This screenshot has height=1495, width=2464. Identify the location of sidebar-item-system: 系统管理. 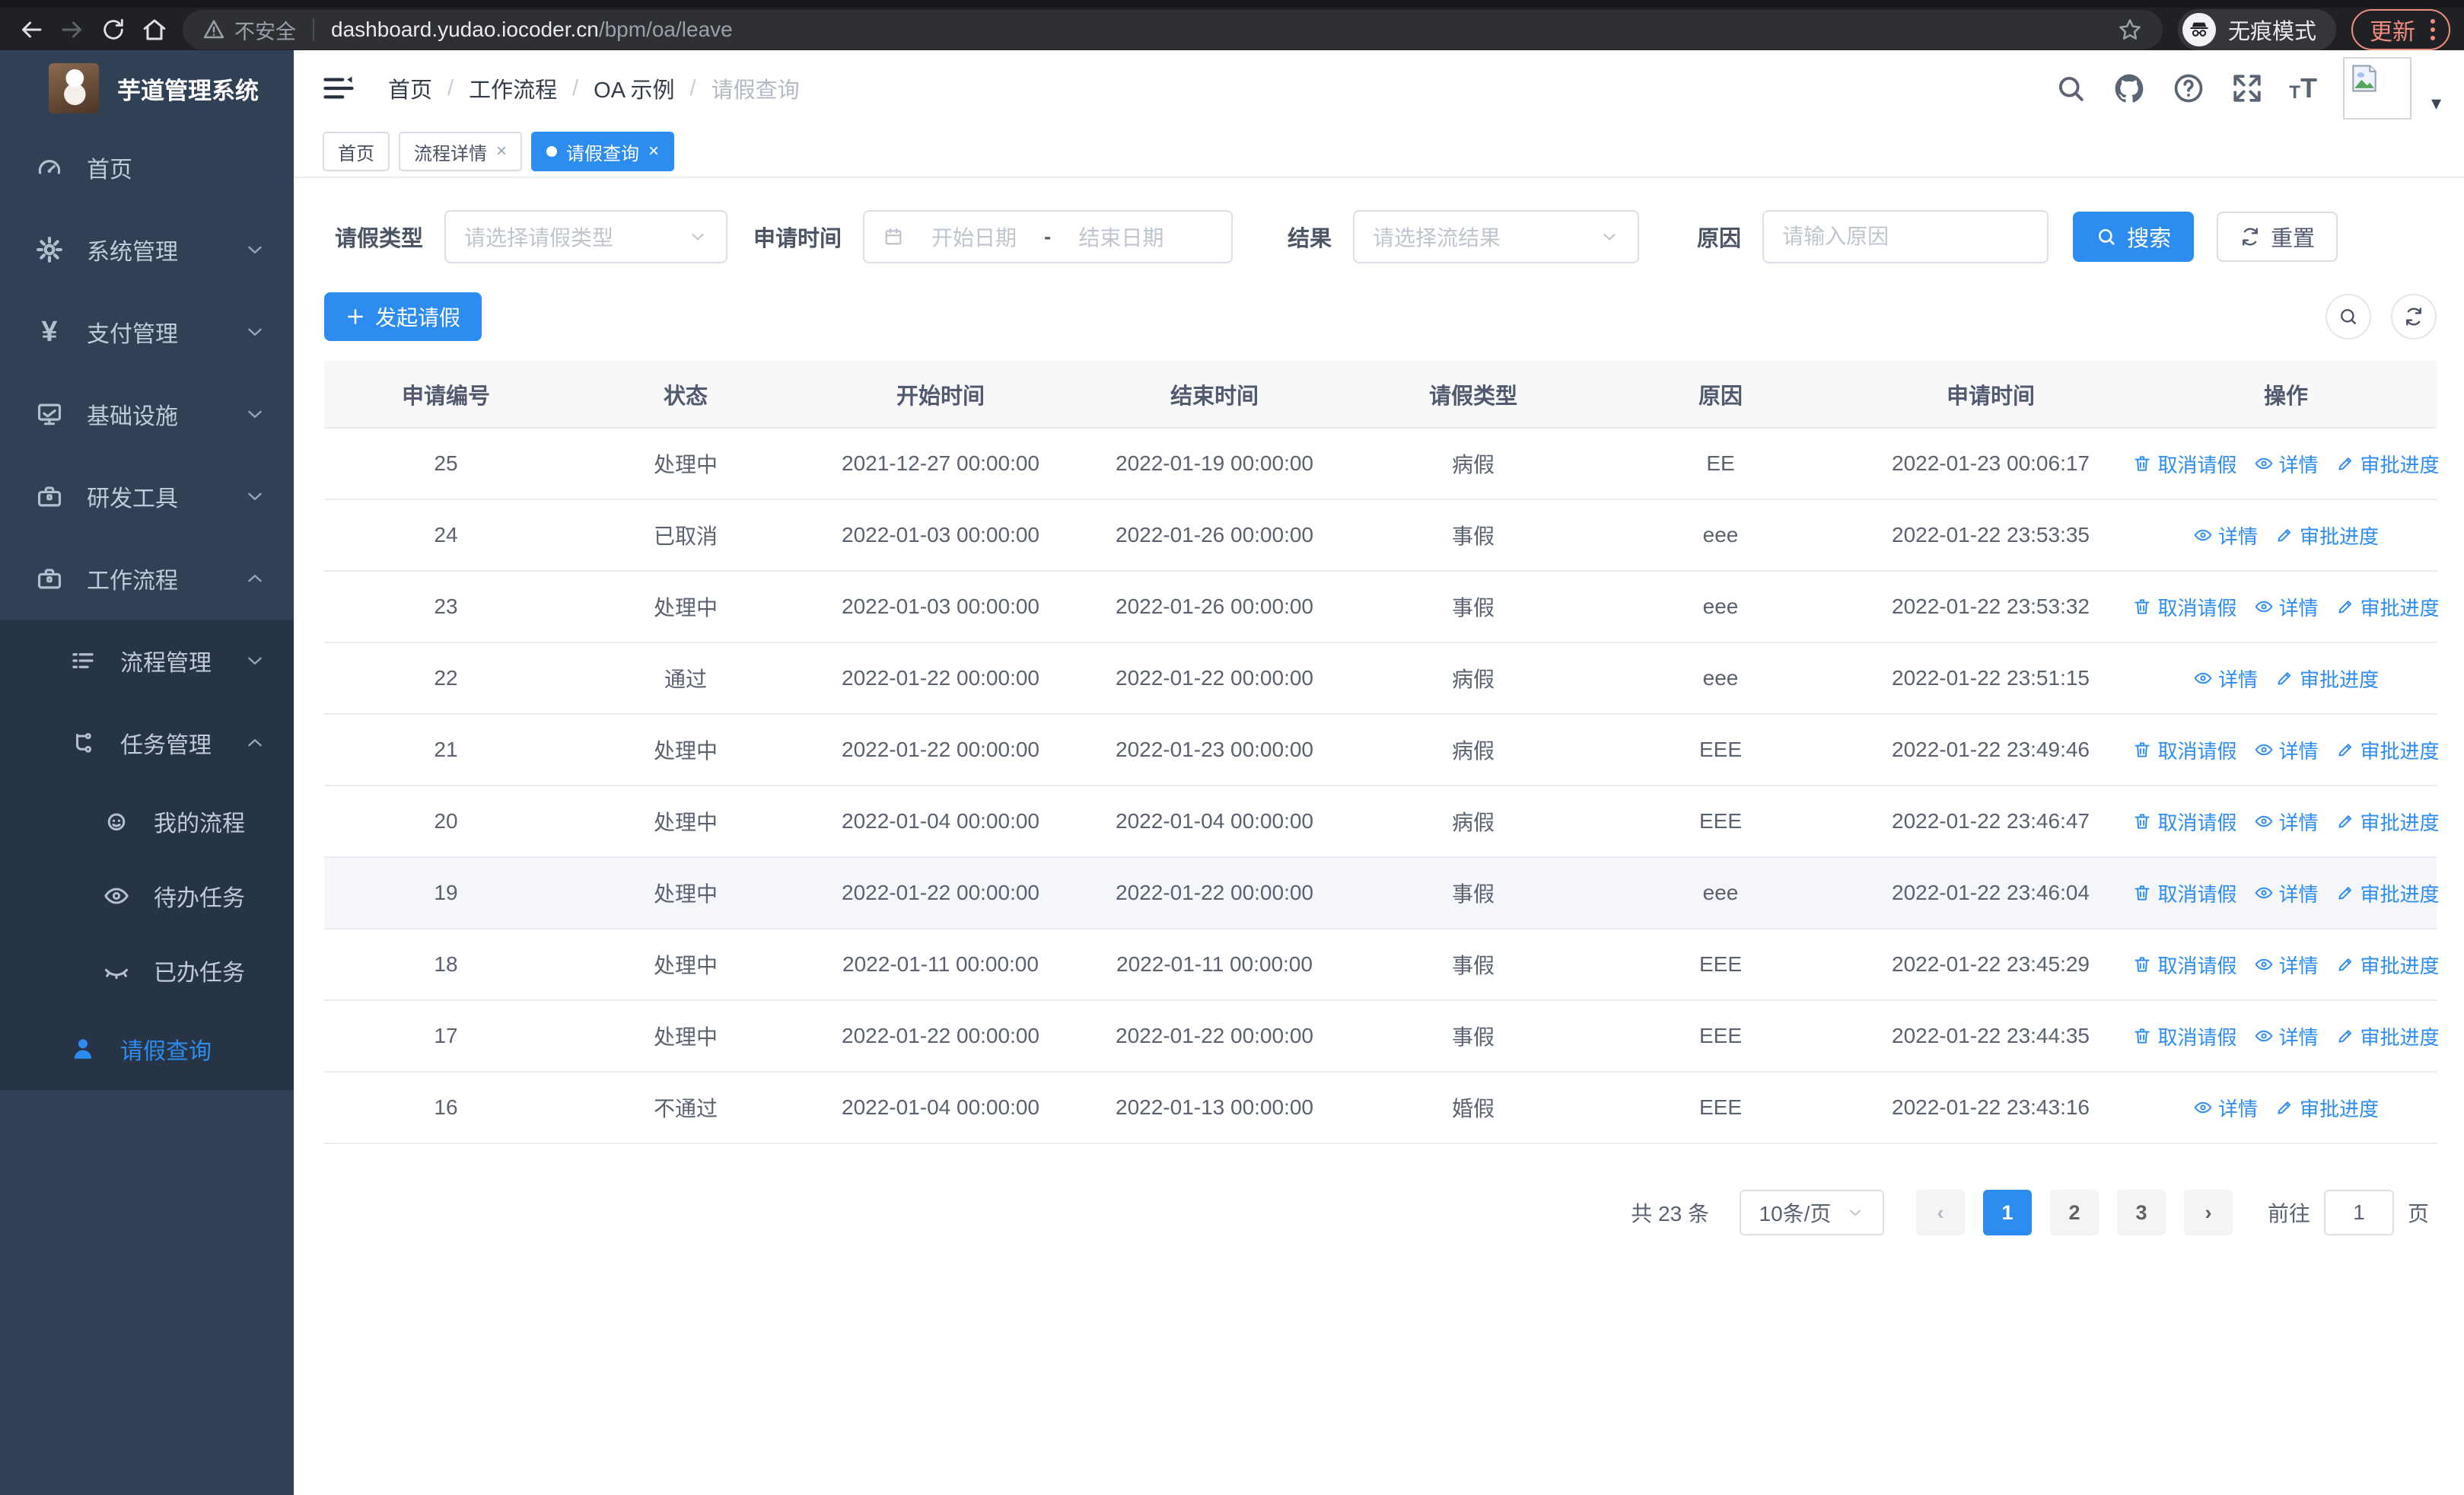
(147, 250).